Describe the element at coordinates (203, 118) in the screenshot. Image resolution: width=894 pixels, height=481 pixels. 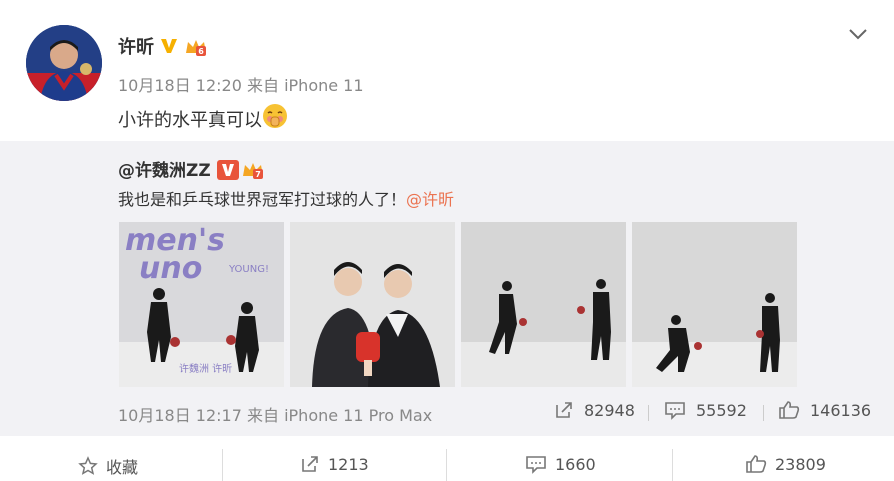
I see `post-text: 小许的水平真可以` at that location.